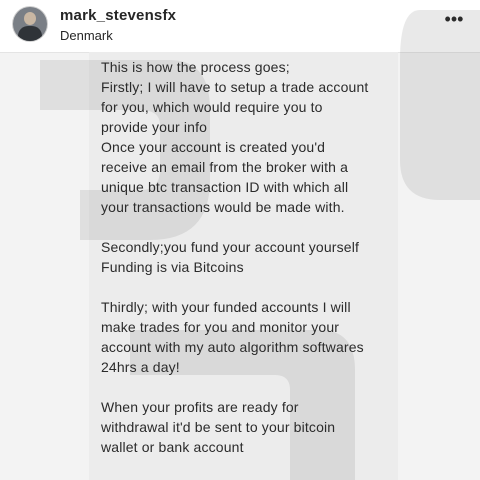 The width and height of the screenshot is (480, 480). What do you see at coordinates (225, 187) in the screenshot?
I see `message-line: unique btc transaction ID with which all` at bounding box center [225, 187].